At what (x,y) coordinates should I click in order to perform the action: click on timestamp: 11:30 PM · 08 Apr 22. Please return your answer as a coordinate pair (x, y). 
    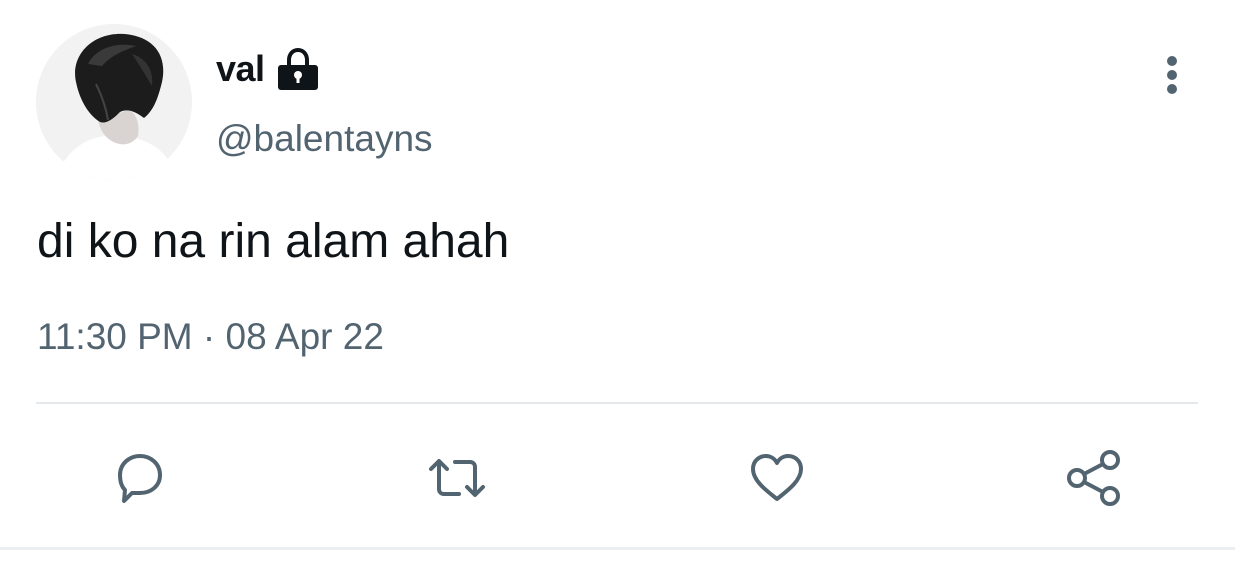
    Looking at the image, I should click on (210, 337).